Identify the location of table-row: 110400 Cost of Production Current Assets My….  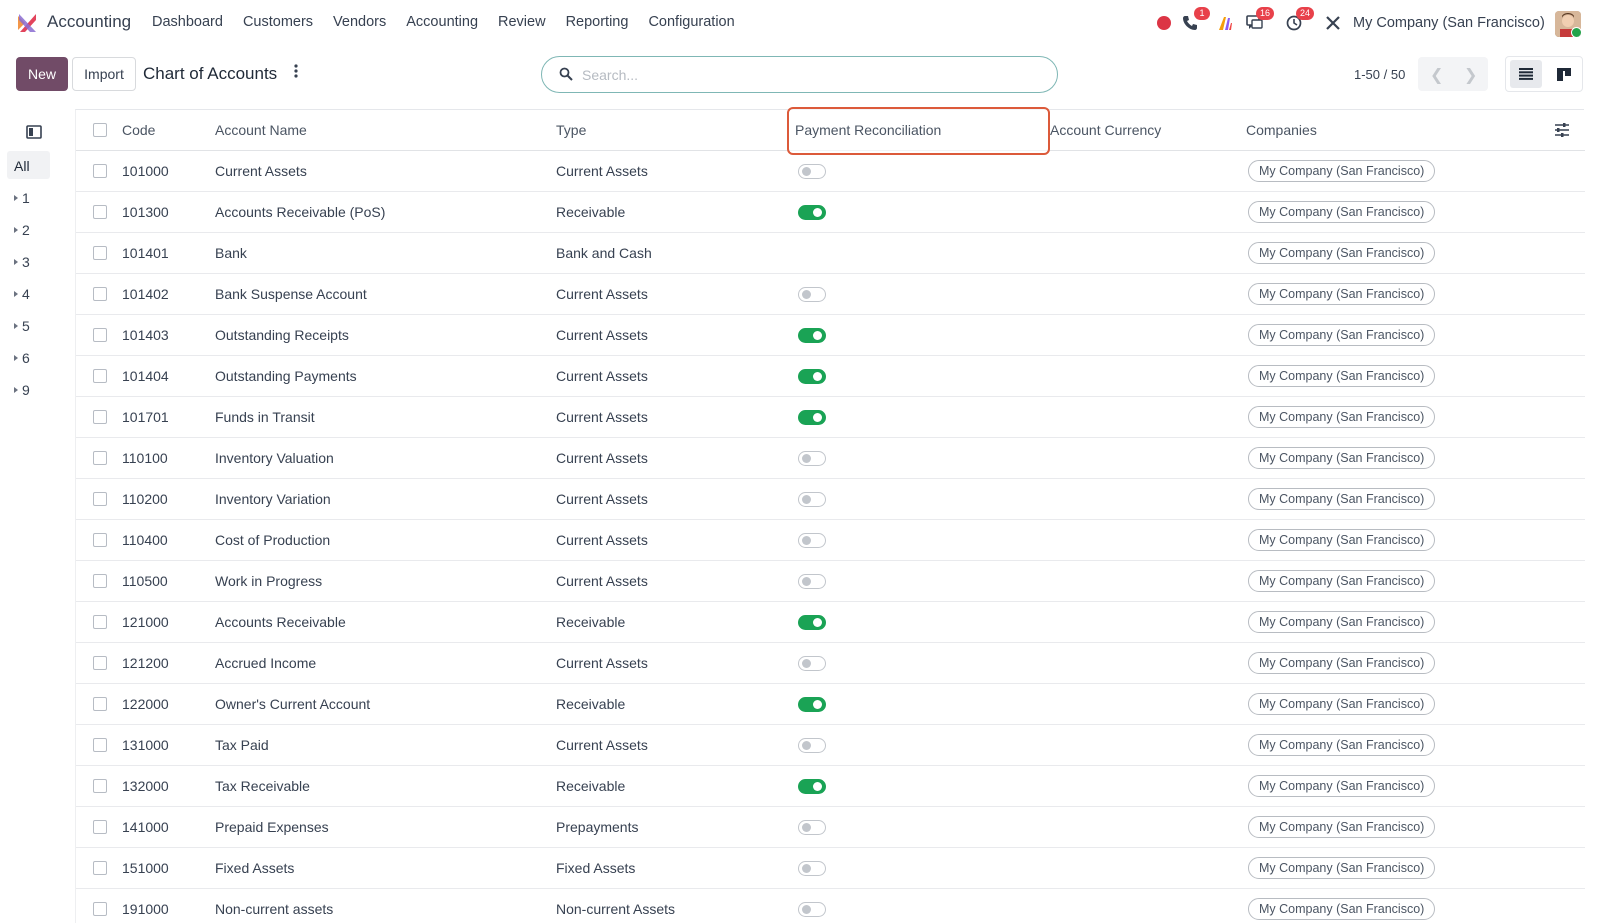
(830, 540).